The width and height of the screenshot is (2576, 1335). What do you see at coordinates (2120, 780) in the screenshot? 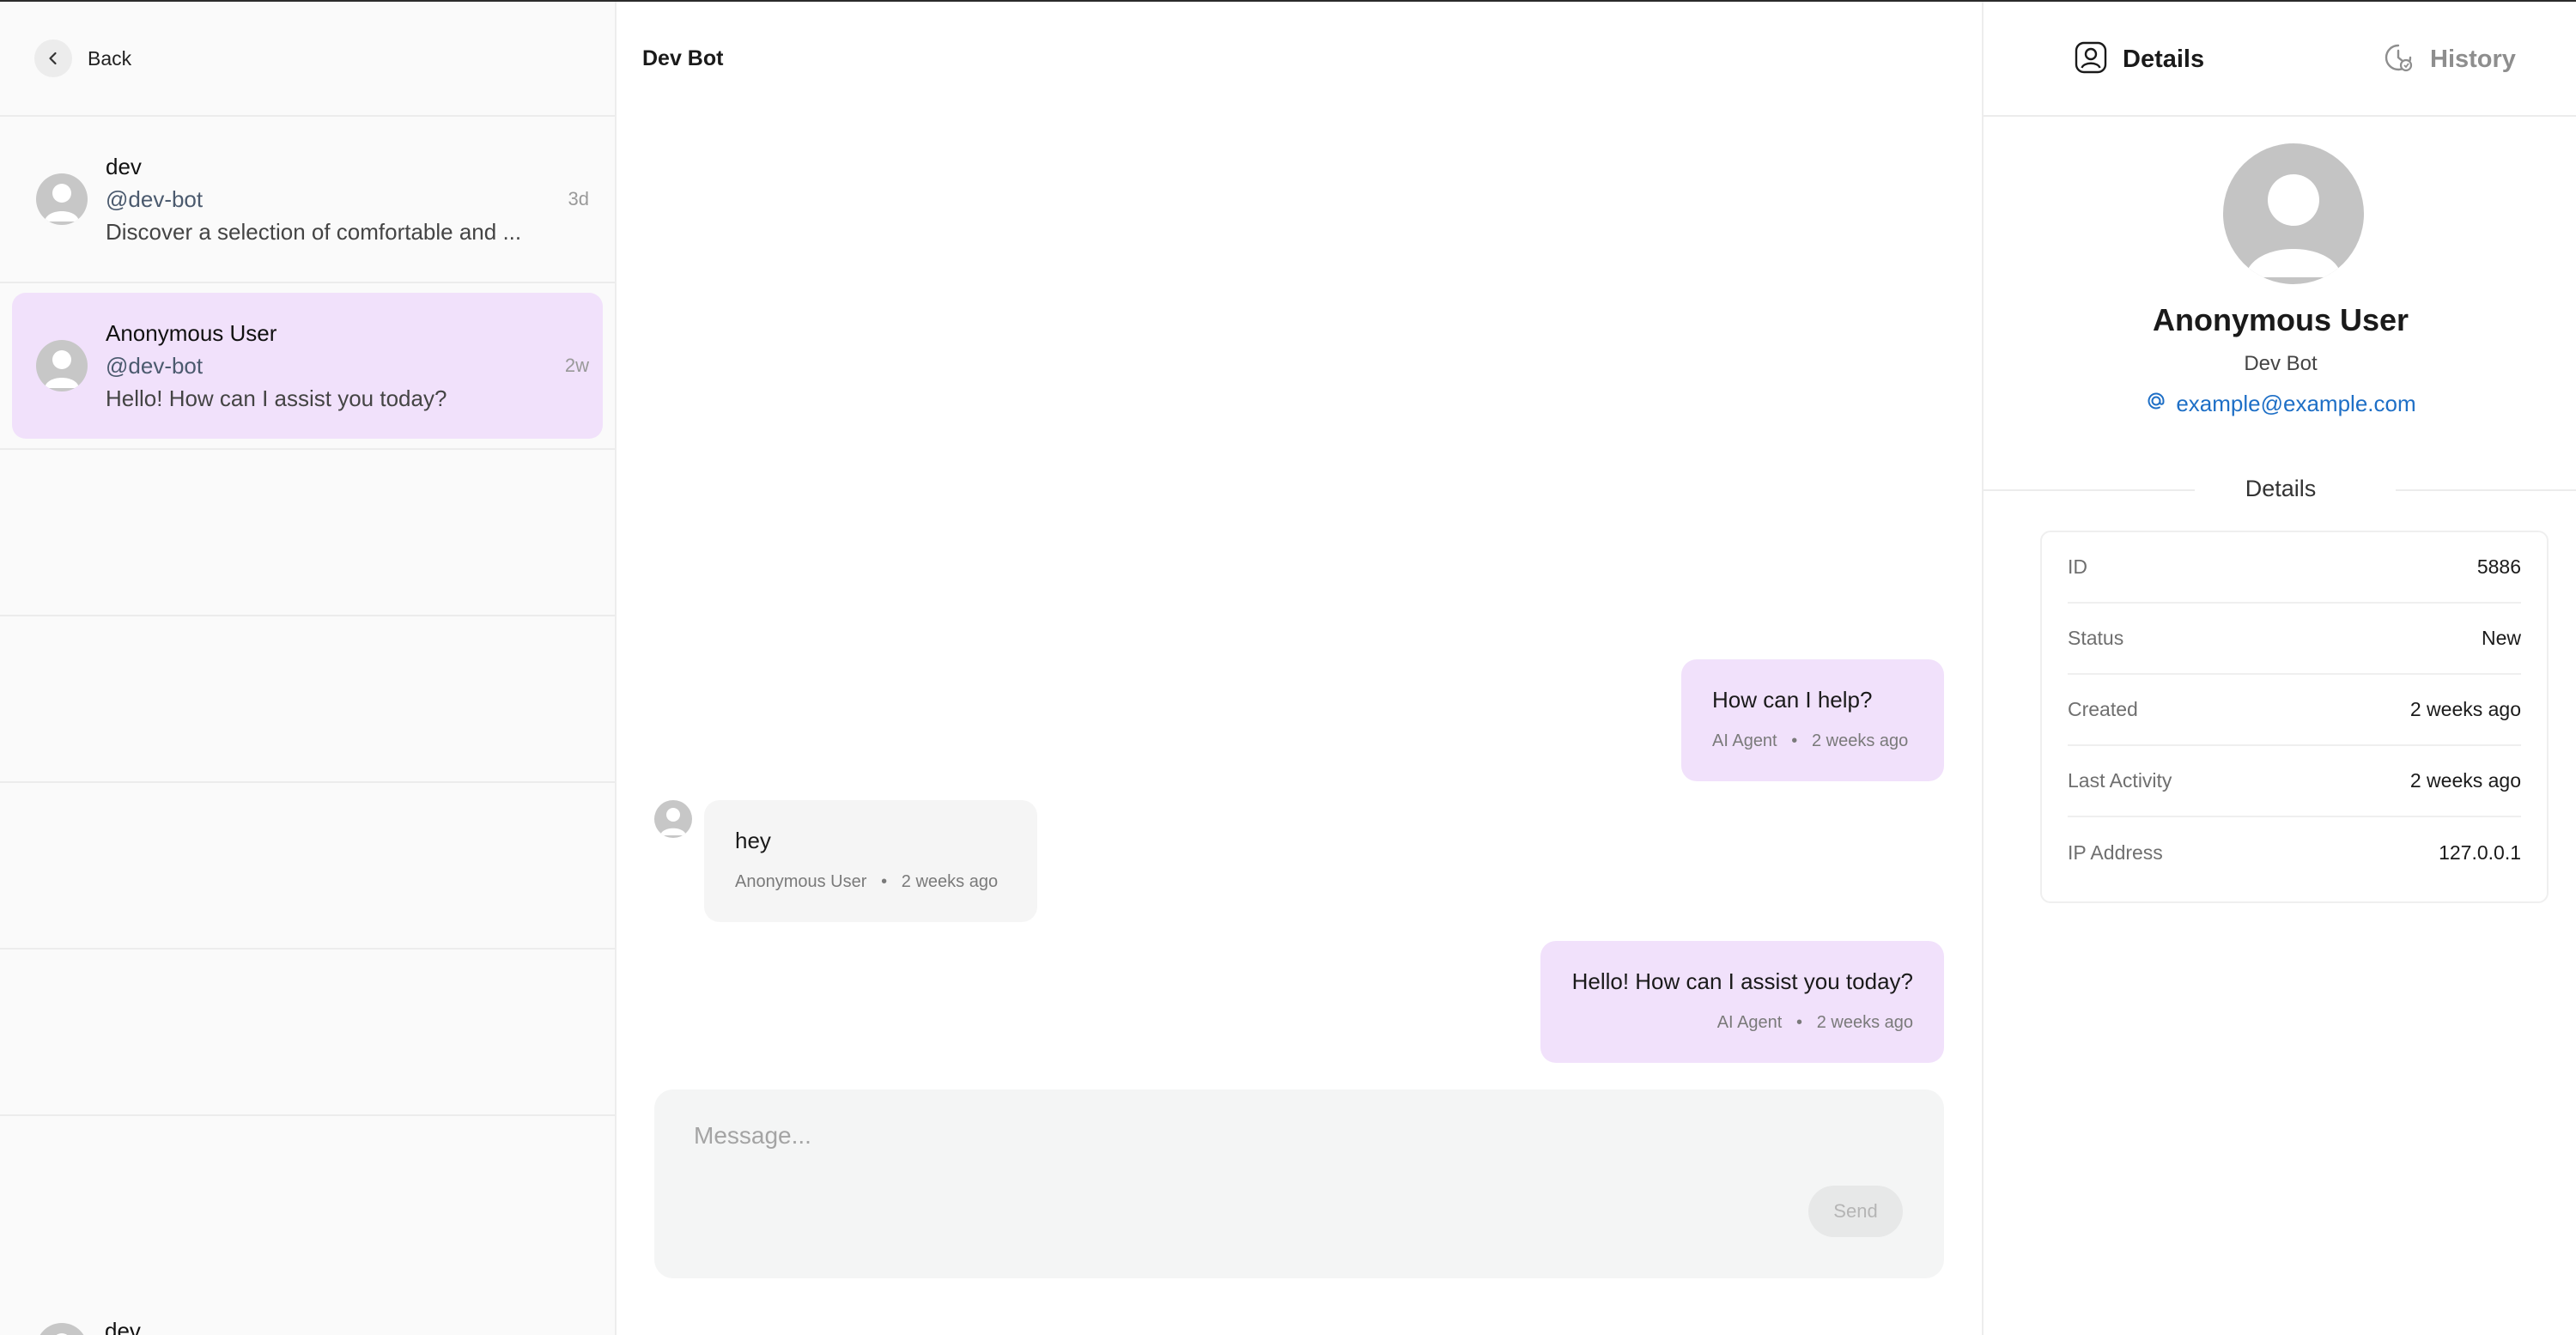
I see `detail-label: Last Activity` at bounding box center [2120, 780].